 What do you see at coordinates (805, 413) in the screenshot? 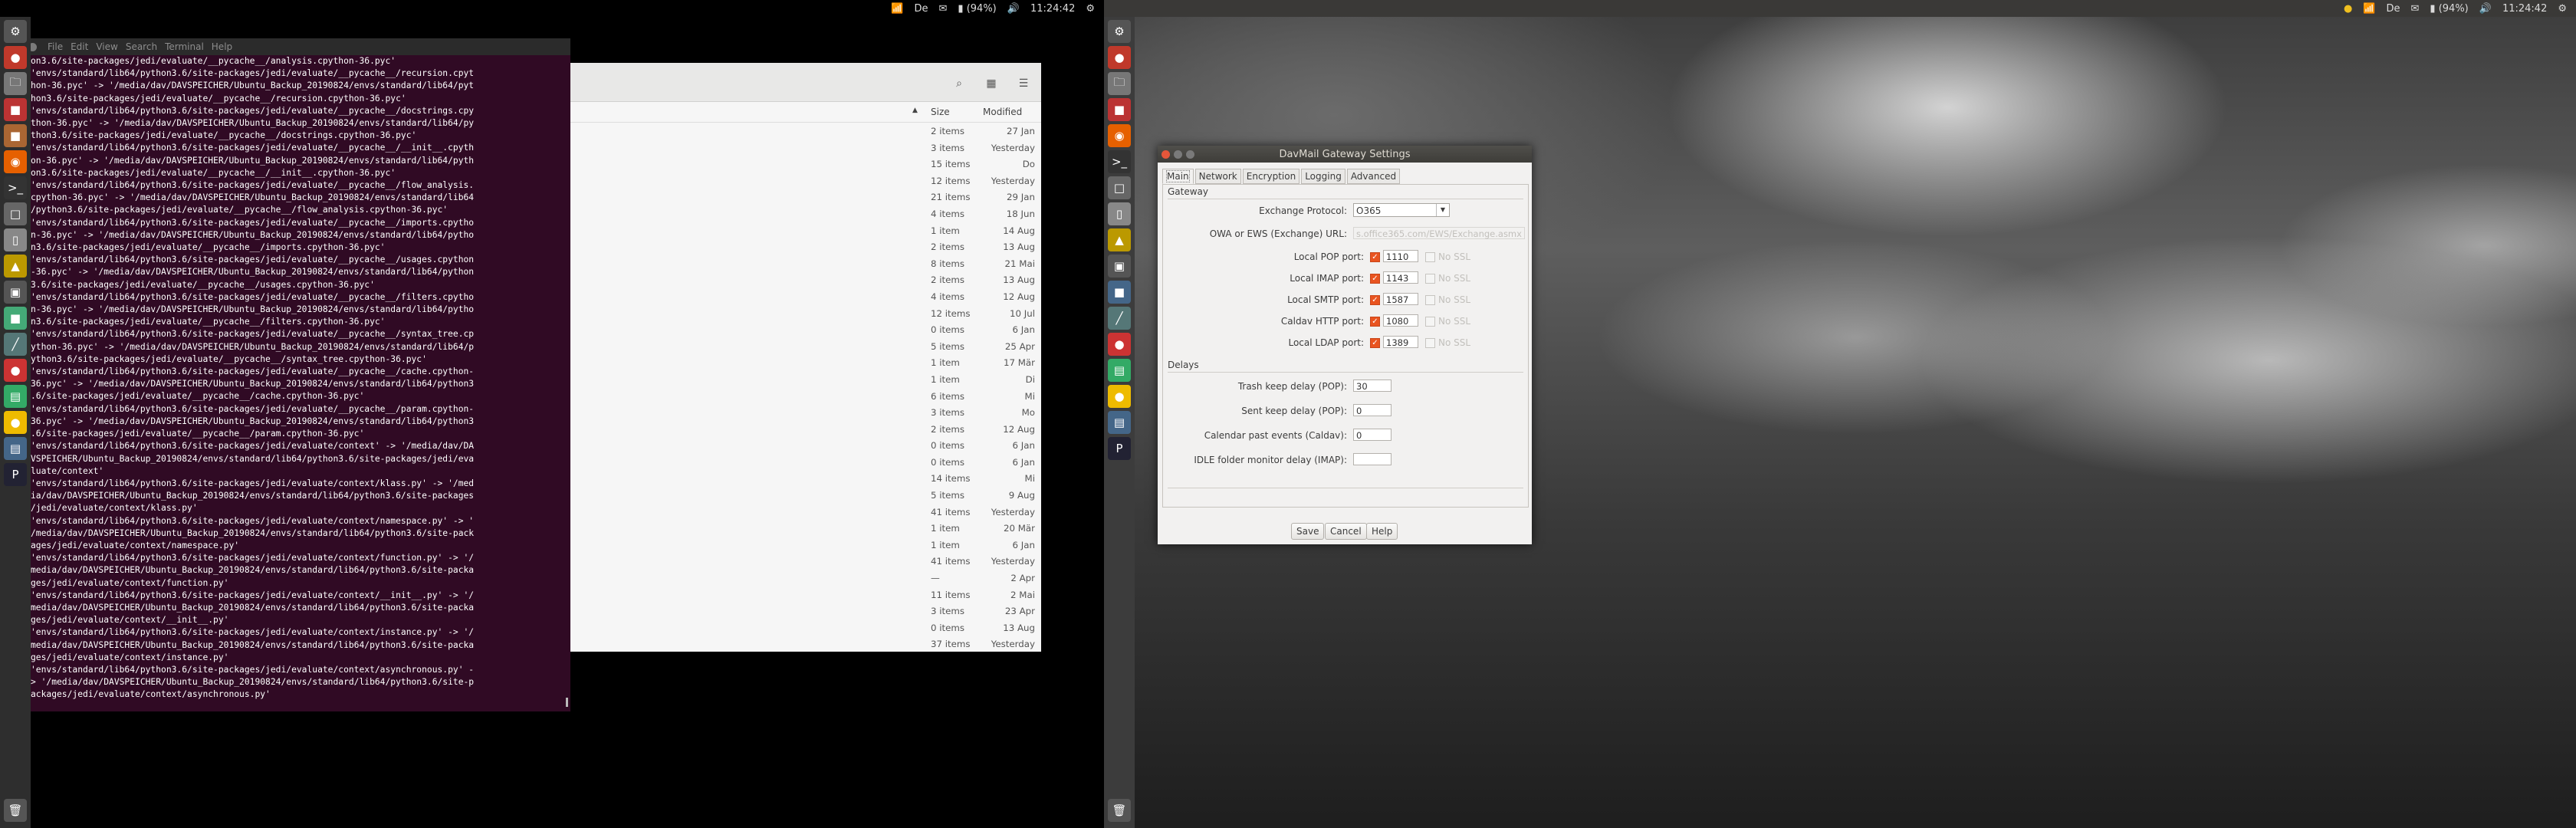
I see `file-row: 3 items Mo` at bounding box center [805, 413].